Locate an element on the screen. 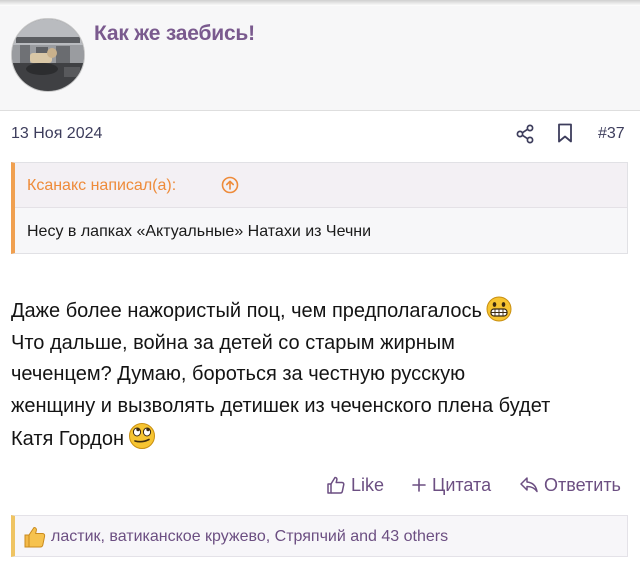 The height and width of the screenshot is (565, 640). avatar-image is located at coordinates (48, 55).